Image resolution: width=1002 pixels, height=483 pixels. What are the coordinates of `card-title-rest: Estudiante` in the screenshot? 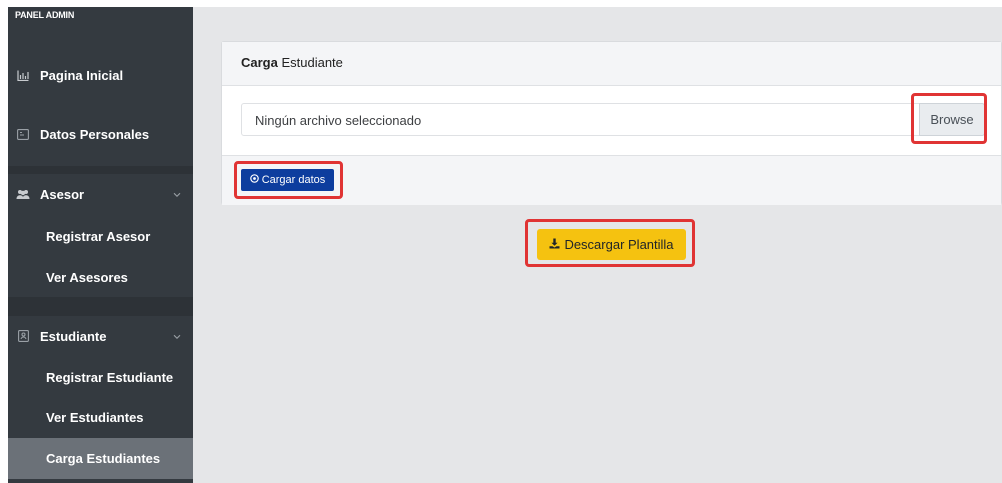 It's located at (310, 62).